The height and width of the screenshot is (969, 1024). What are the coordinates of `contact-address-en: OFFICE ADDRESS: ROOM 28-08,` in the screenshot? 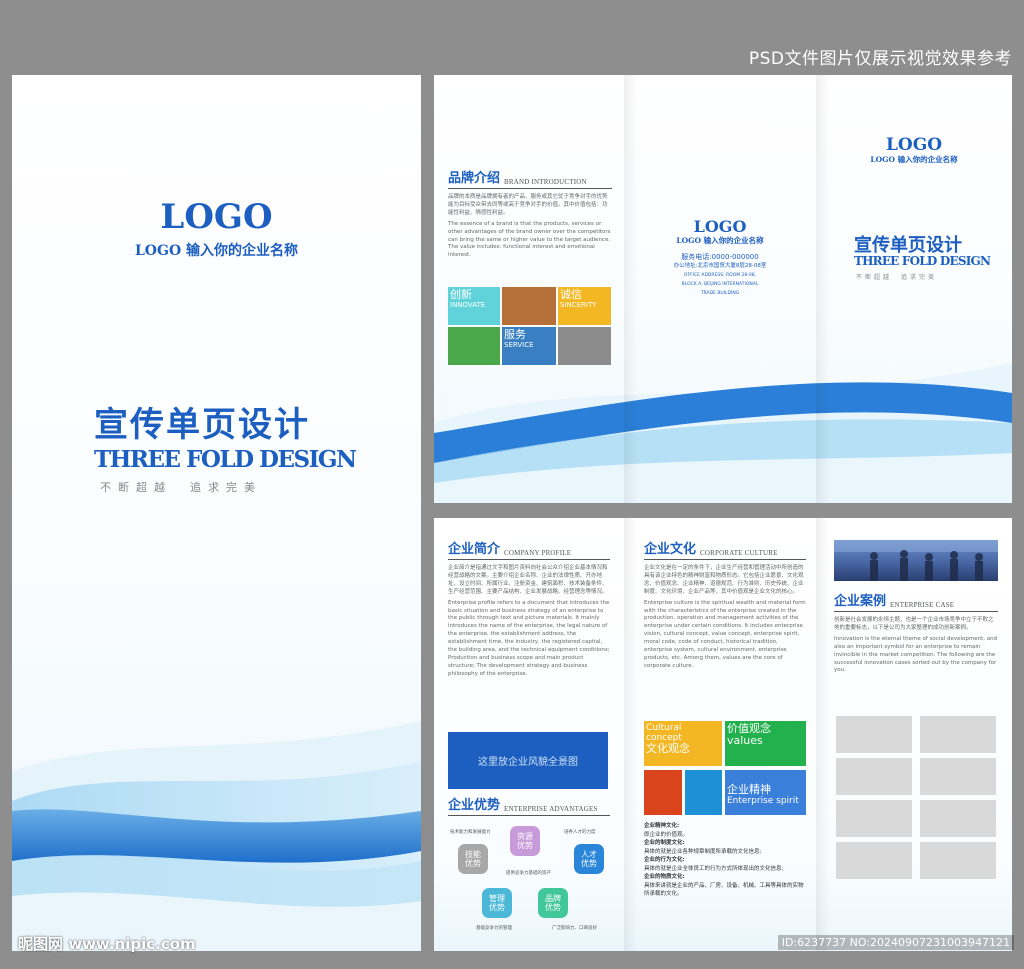 It's located at (720, 275).